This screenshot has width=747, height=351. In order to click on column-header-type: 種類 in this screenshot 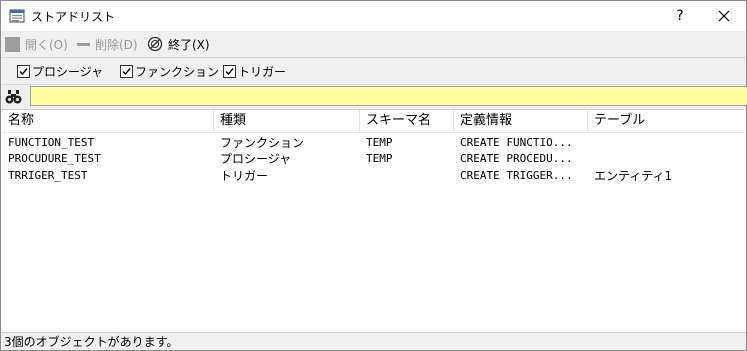, I will do `click(287, 121)`.